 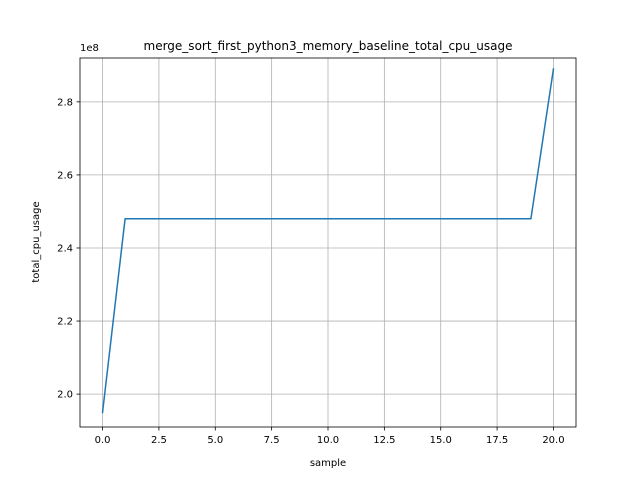 I want to click on x-tick-label: 10.0, so click(x=328, y=440).